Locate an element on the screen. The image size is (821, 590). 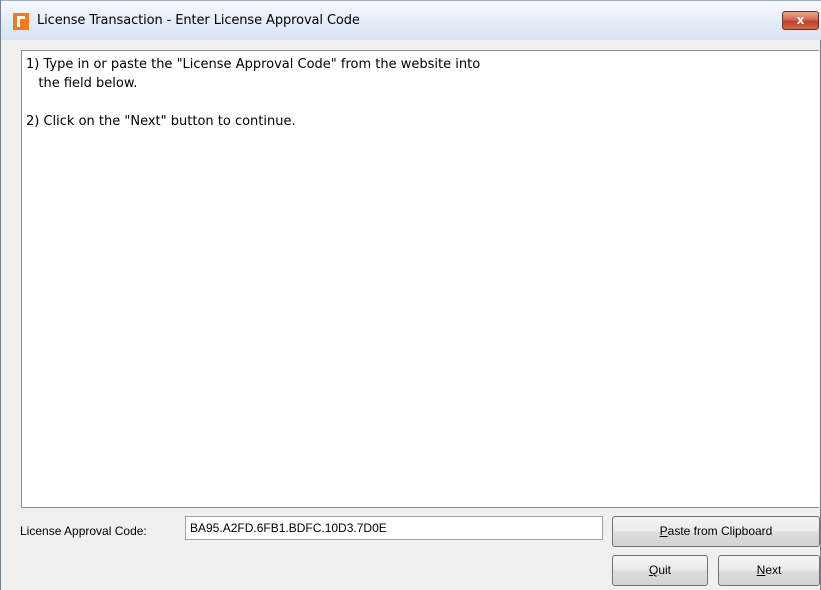
license-code-label: License Approval Code: is located at coordinates (83, 531).